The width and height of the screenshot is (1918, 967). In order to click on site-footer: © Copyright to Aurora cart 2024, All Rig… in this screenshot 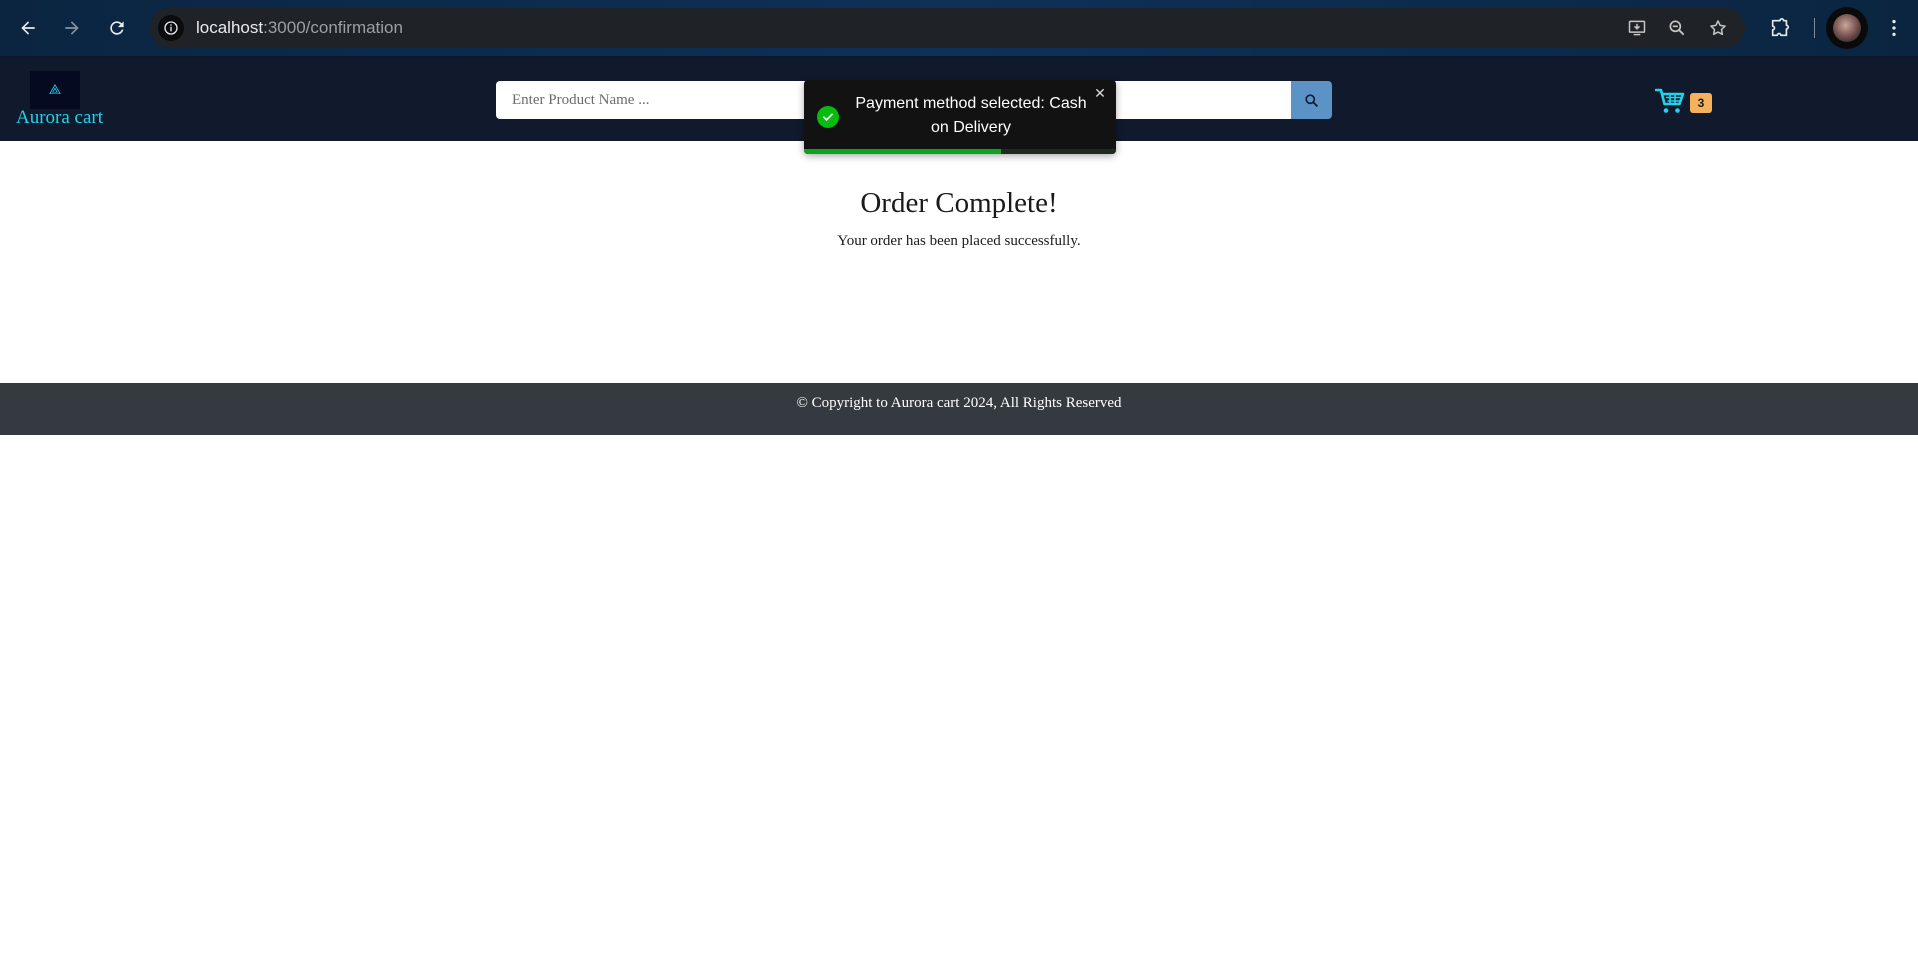, I will do `click(959, 409)`.